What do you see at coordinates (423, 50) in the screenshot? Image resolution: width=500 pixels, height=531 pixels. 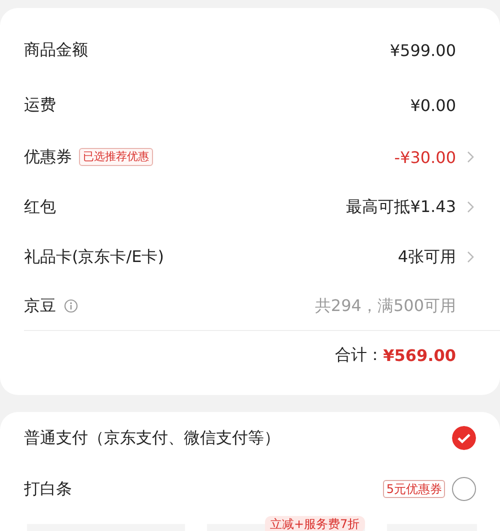 I see `fee-value: ¥599.00` at bounding box center [423, 50].